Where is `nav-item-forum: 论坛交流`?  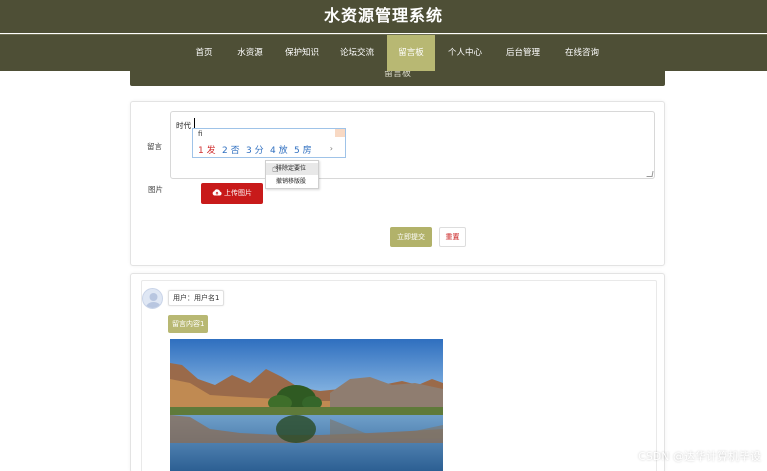
nav-item-forum: 论坛交流 is located at coordinates (357, 53).